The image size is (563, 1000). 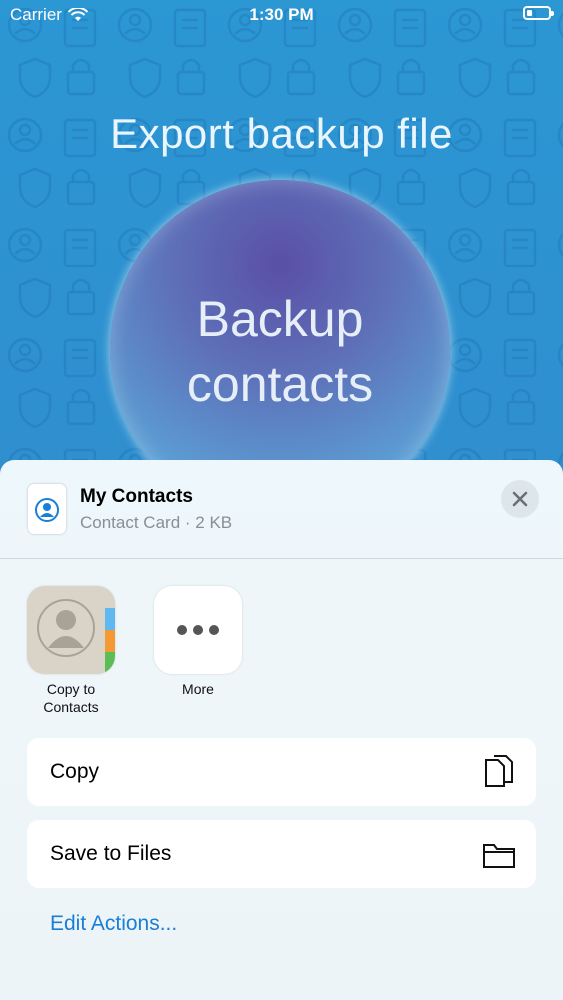 I want to click on close-button, so click(x=520, y=499).